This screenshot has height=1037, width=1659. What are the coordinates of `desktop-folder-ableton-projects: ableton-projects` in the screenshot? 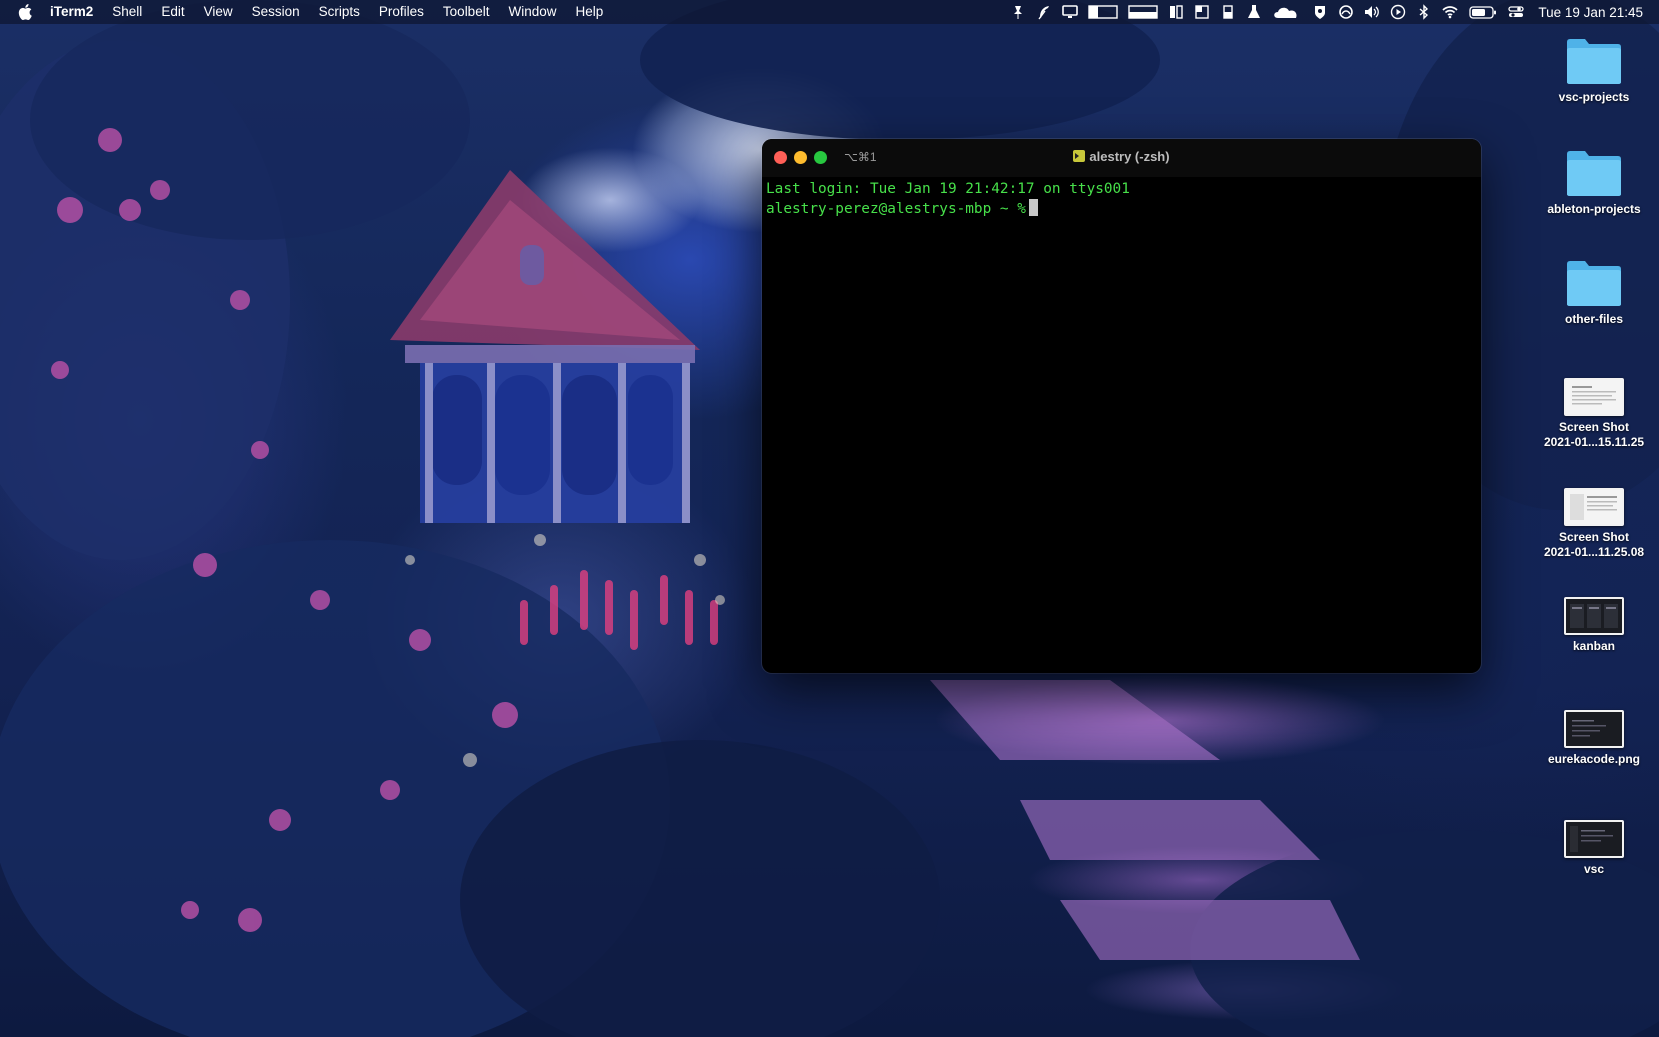 It's located at (1594, 182).